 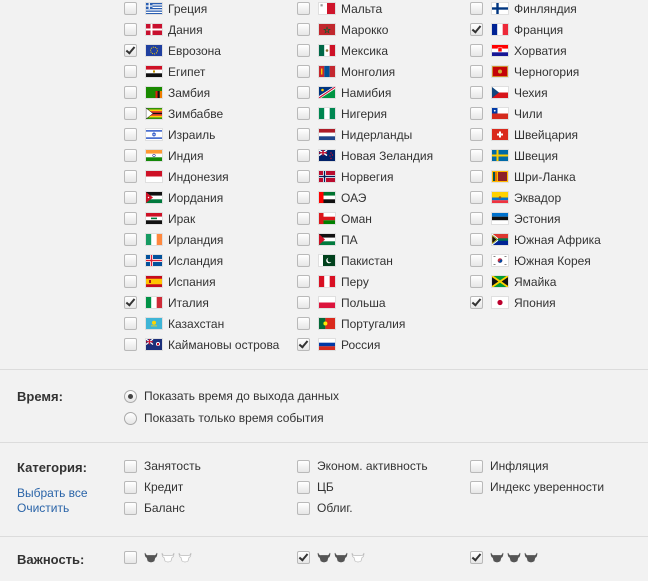 What do you see at coordinates (338, 344) in the screenshot?
I see `country-item: Россия` at bounding box center [338, 344].